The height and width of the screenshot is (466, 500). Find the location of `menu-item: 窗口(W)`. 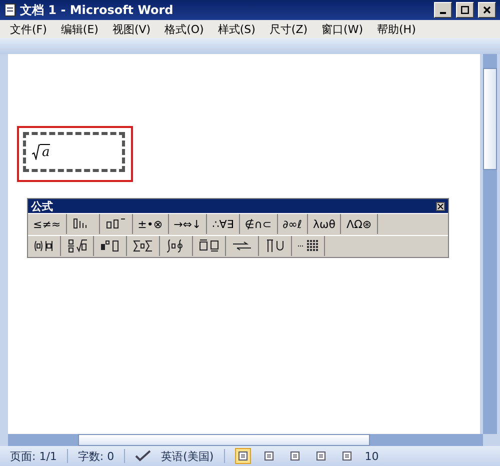

menu-item: 窗口(W) is located at coordinates (342, 29).